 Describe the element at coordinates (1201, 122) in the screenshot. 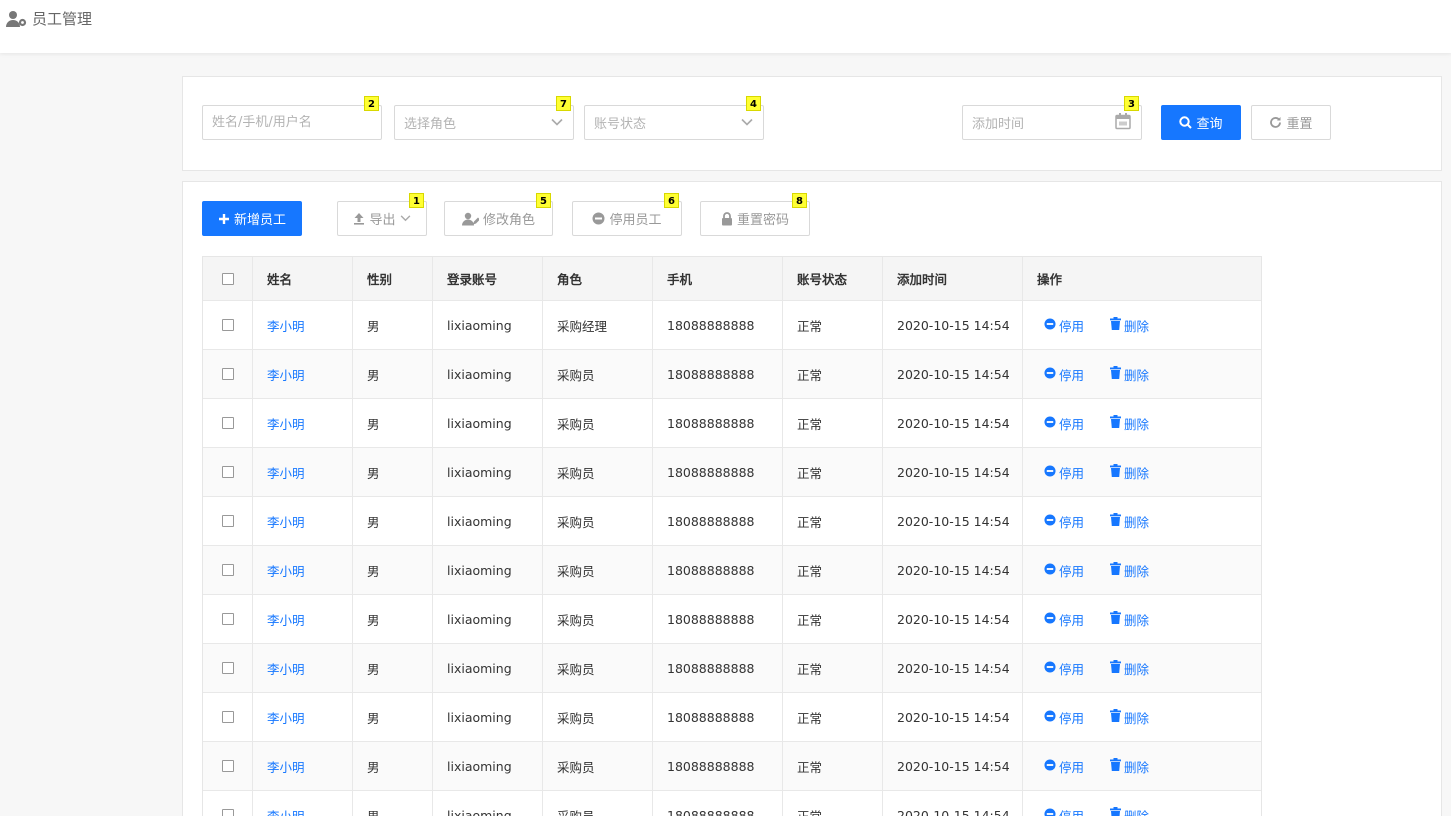

I see `query-button: 查询` at that location.